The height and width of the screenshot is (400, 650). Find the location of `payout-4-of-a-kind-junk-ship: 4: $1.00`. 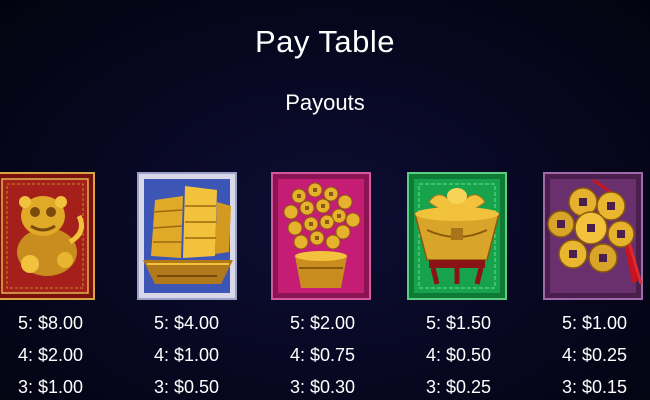

payout-4-of-a-kind-junk-ship: 4: $1.00 is located at coordinates (187, 355).